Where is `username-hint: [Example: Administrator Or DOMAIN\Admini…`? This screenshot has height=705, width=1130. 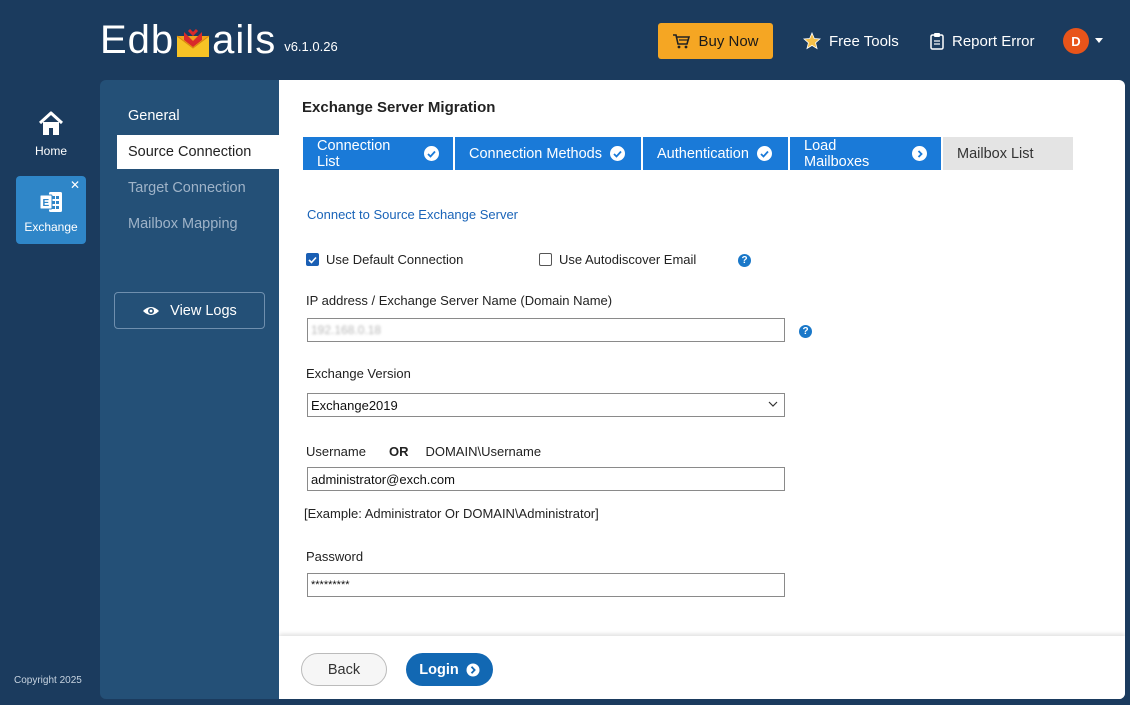 username-hint: [Example: Administrator Or DOMAIN\Admini… is located at coordinates (451, 513).